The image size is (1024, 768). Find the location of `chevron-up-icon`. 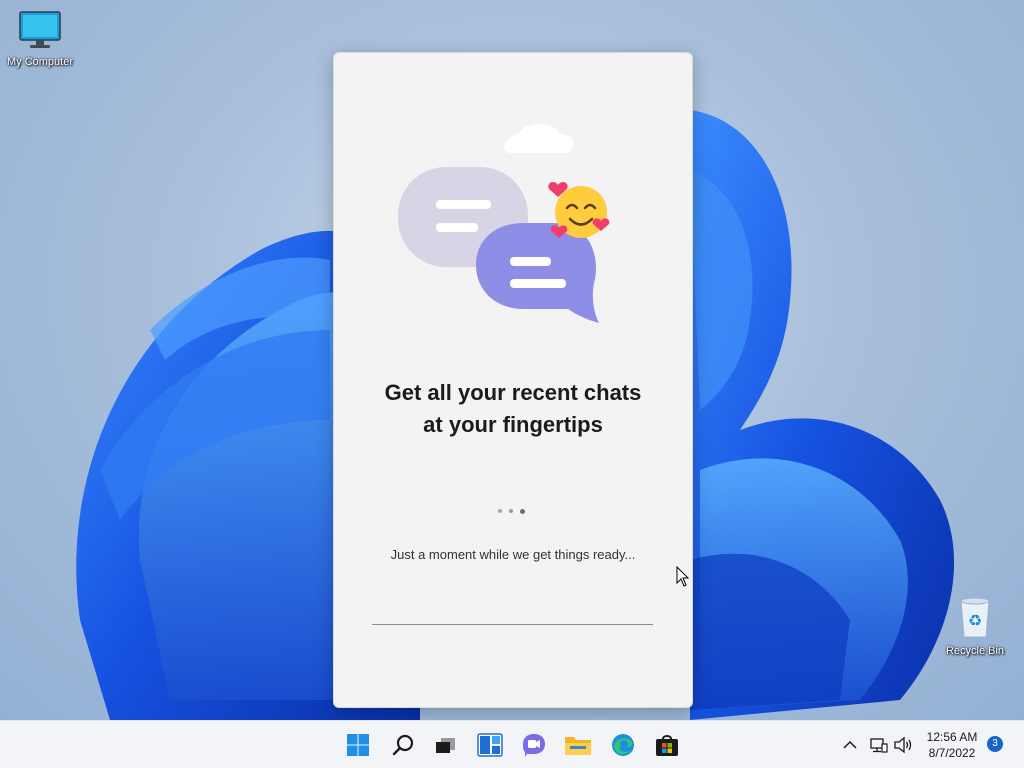

chevron-up-icon is located at coordinates (850, 744).